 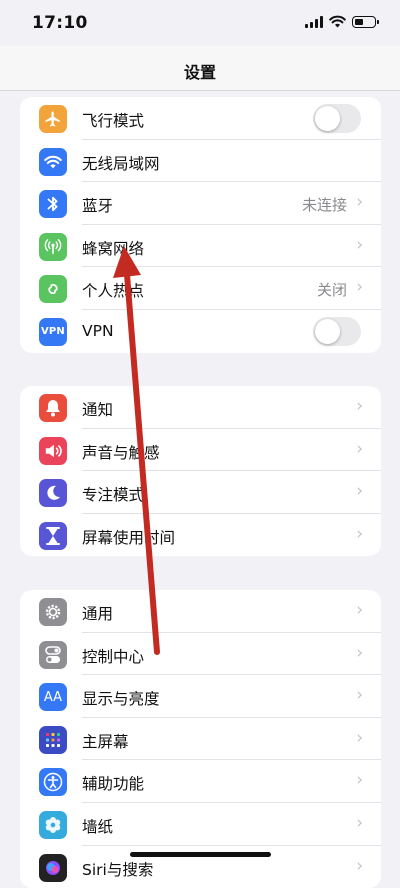 What do you see at coordinates (60, 23) in the screenshot?
I see `status-time: 17:10` at bounding box center [60, 23].